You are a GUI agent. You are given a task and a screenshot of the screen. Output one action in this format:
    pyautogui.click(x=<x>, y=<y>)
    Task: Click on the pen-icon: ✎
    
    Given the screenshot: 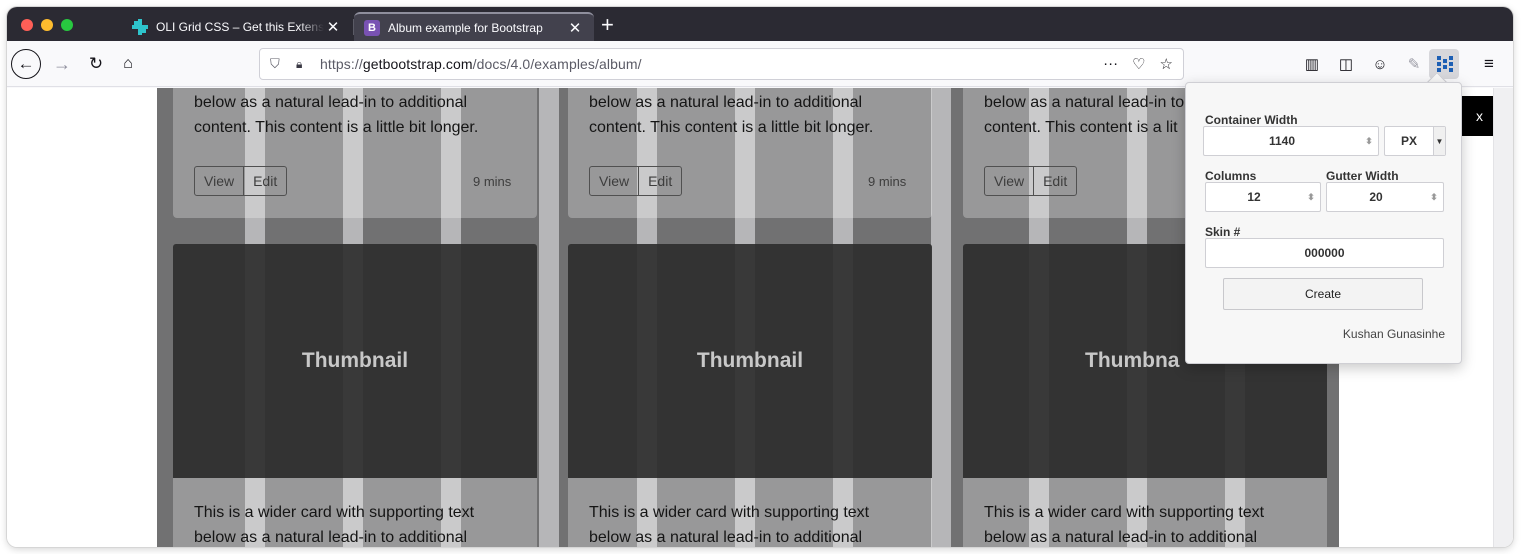 What is the action you would take?
    pyautogui.click(x=1414, y=64)
    